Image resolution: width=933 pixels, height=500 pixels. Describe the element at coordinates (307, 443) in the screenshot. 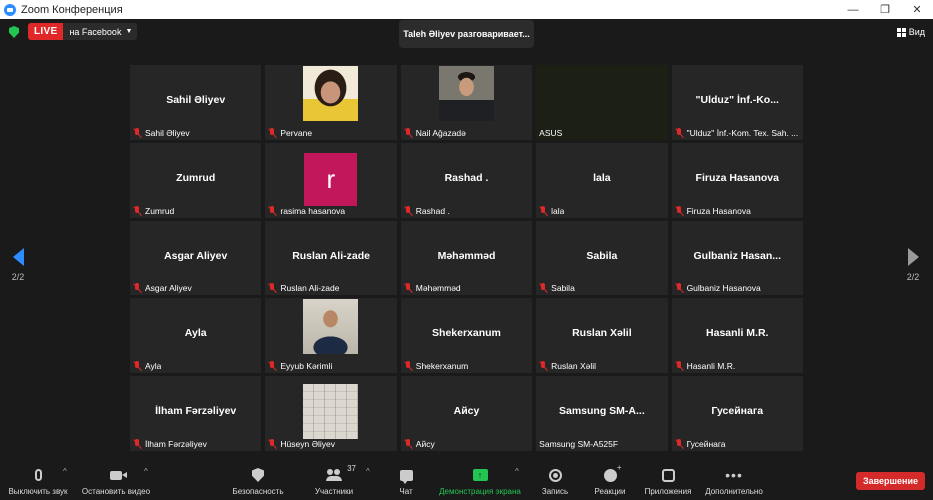

I see `participant-name: Hüseyn Əliyev` at that location.